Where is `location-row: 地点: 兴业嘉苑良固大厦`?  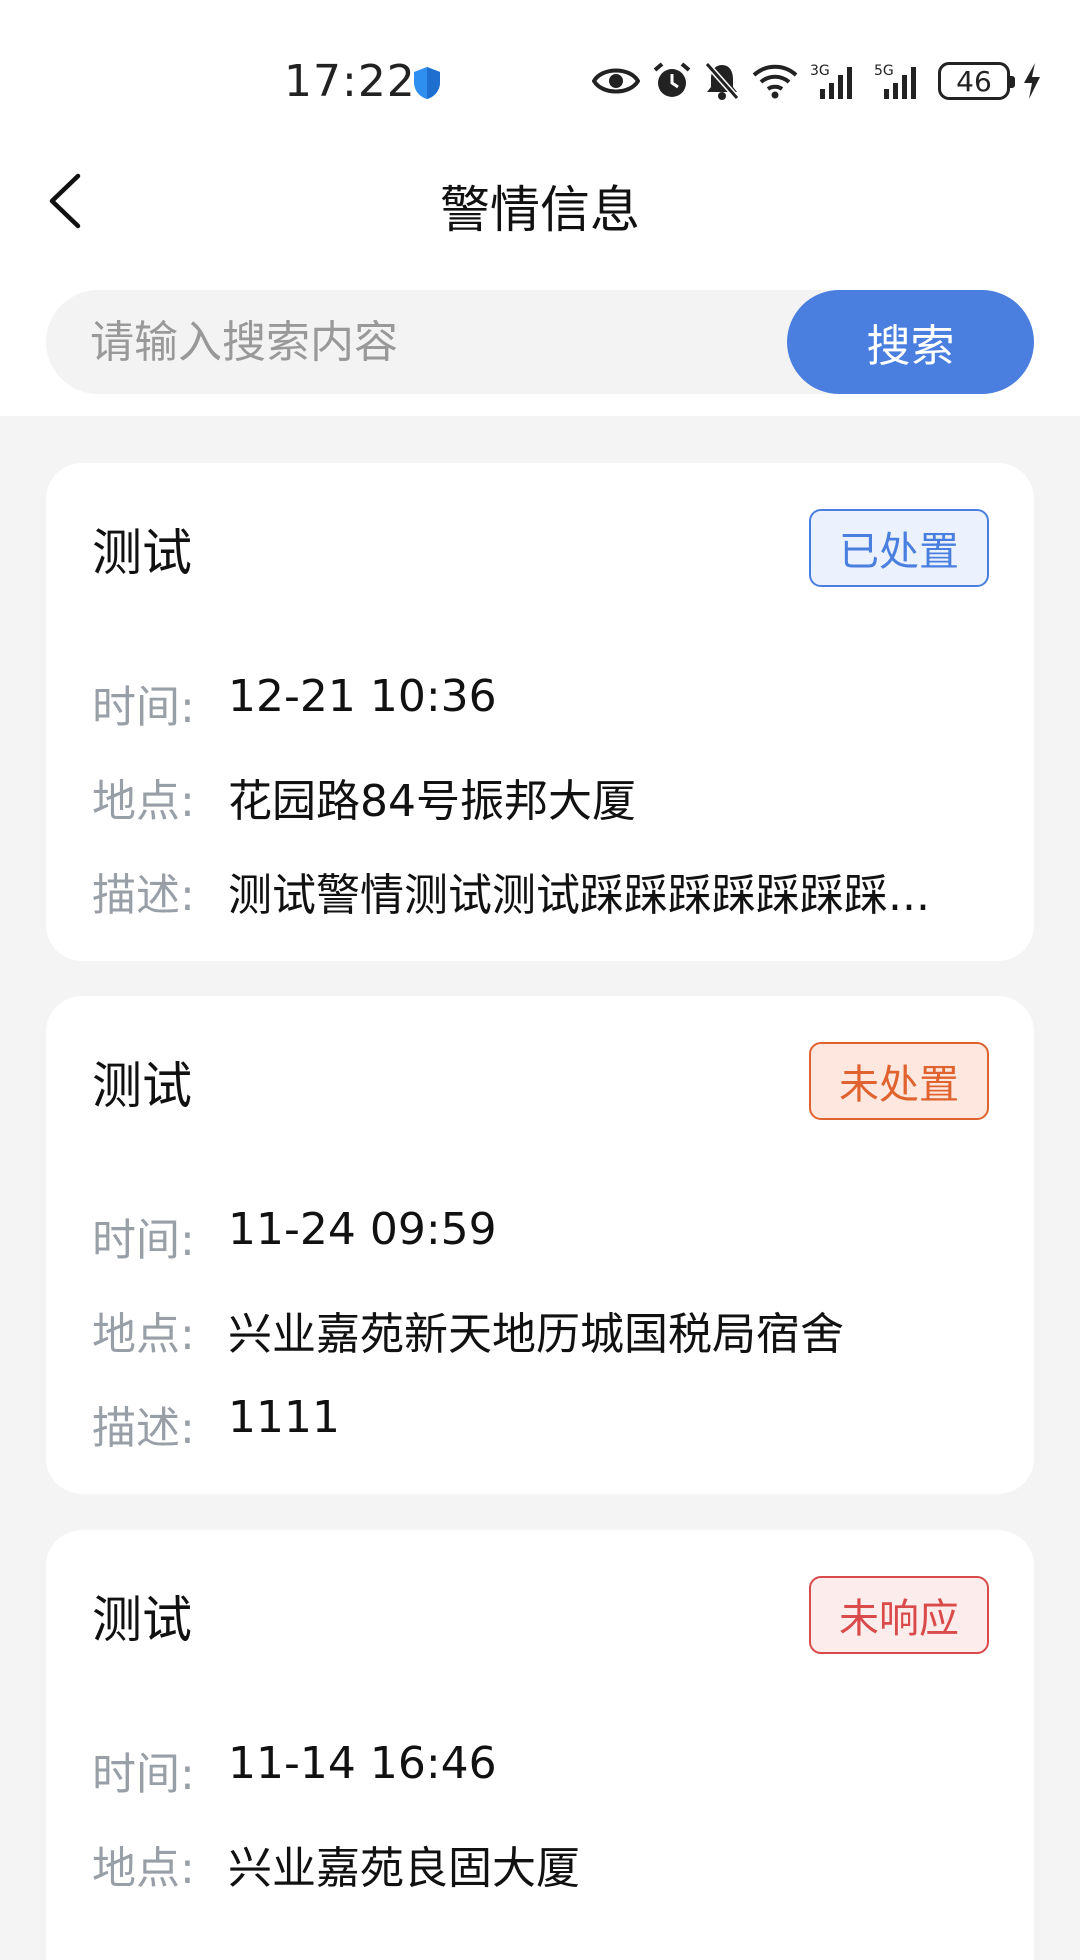 location-row: 地点: 兴业嘉苑良固大厦 is located at coordinates (336, 1864).